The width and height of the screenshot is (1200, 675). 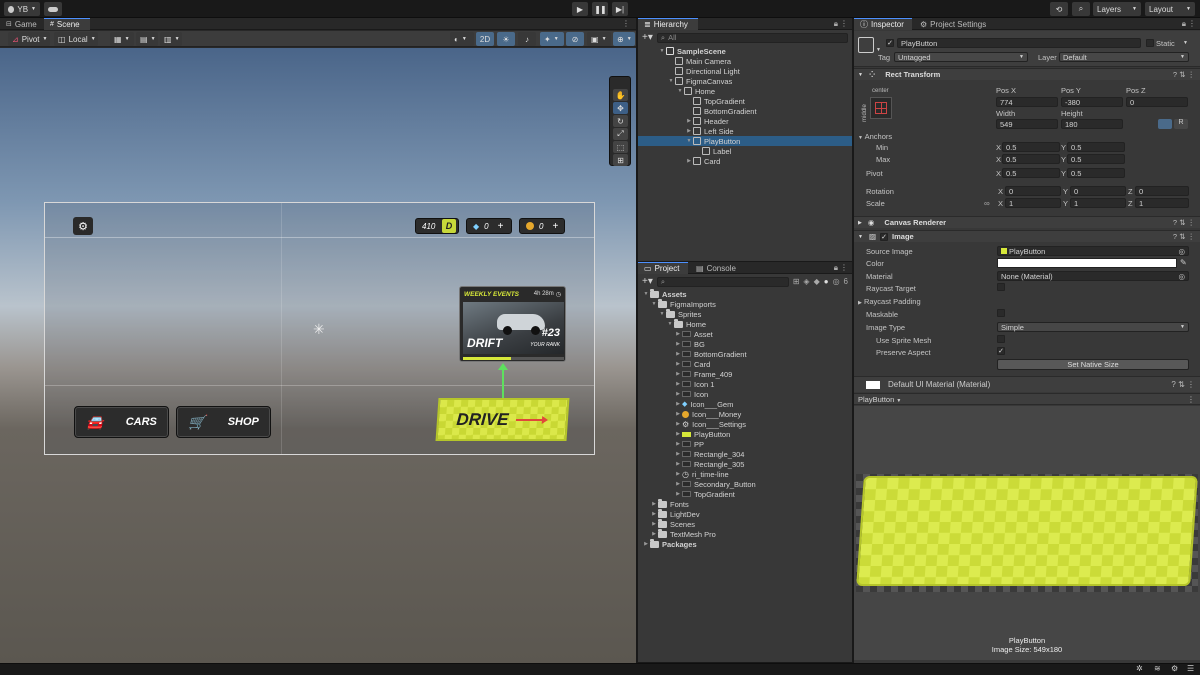 What do you see at coordinates (836, 281) in the screenshot?
I see `eye-icon: ◎` at bounding box center [836, 281].